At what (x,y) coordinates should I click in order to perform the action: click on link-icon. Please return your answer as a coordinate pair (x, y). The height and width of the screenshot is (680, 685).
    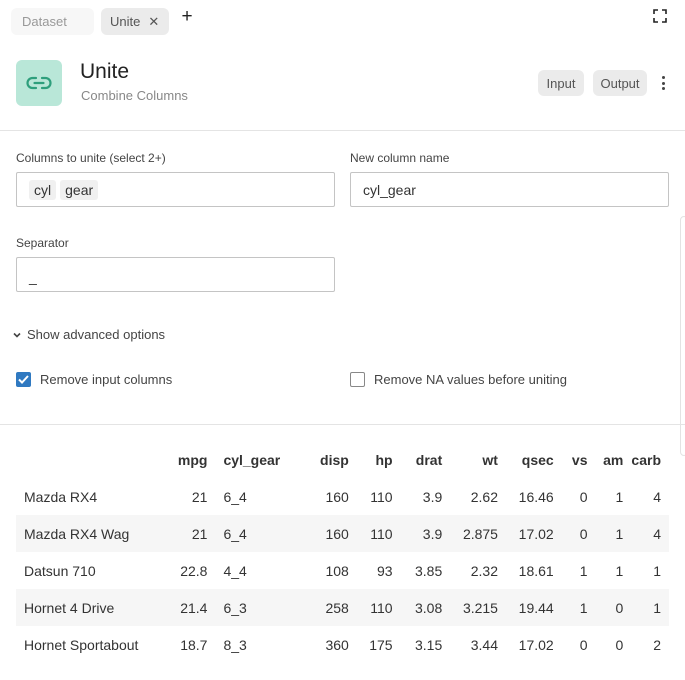
    Looking at the image, I should click on (39, 83).